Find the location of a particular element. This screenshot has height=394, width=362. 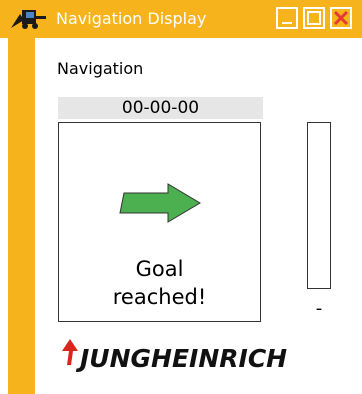

maximize-button is located at coordinates (314, 18).